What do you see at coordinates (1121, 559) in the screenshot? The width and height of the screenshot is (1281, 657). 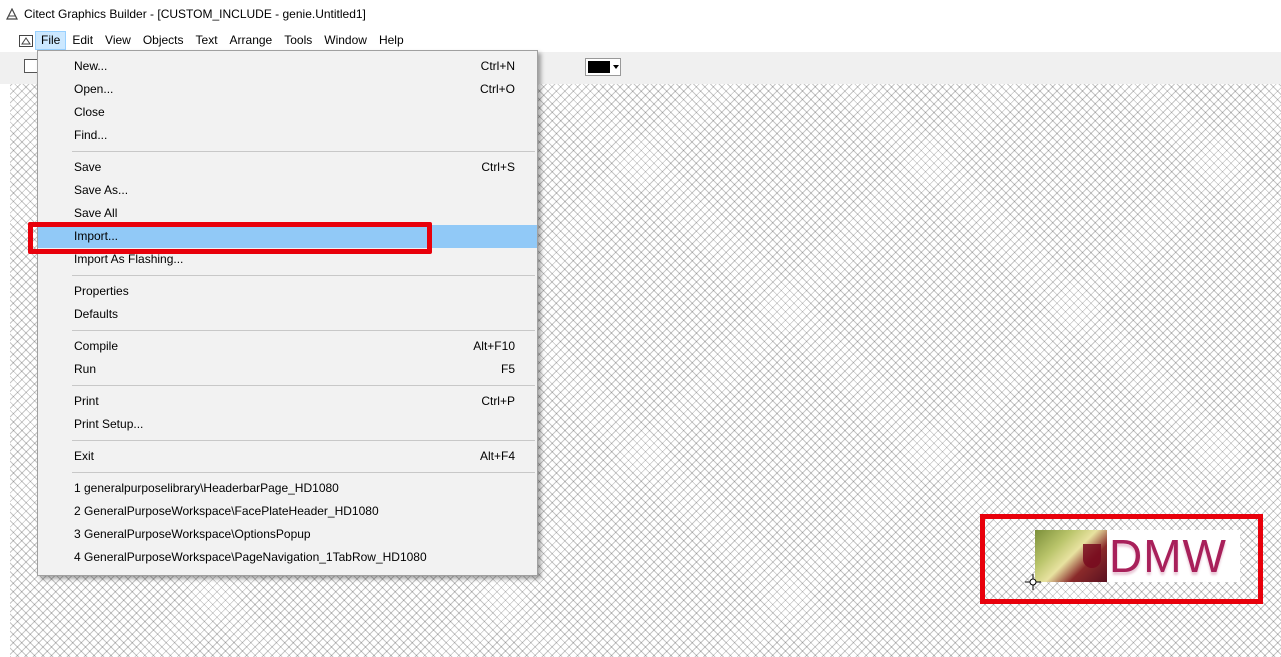 I see `annotation-box-logo` at bounding box center [1121, 559].